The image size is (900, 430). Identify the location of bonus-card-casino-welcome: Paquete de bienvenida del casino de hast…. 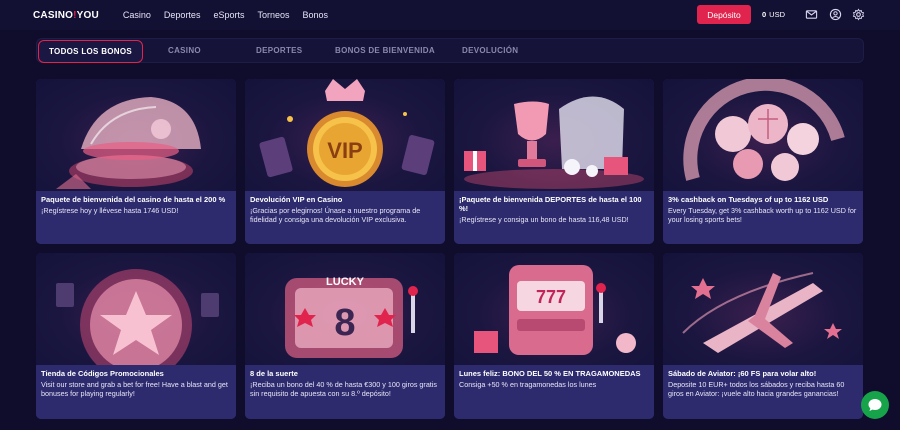
(136, 161).